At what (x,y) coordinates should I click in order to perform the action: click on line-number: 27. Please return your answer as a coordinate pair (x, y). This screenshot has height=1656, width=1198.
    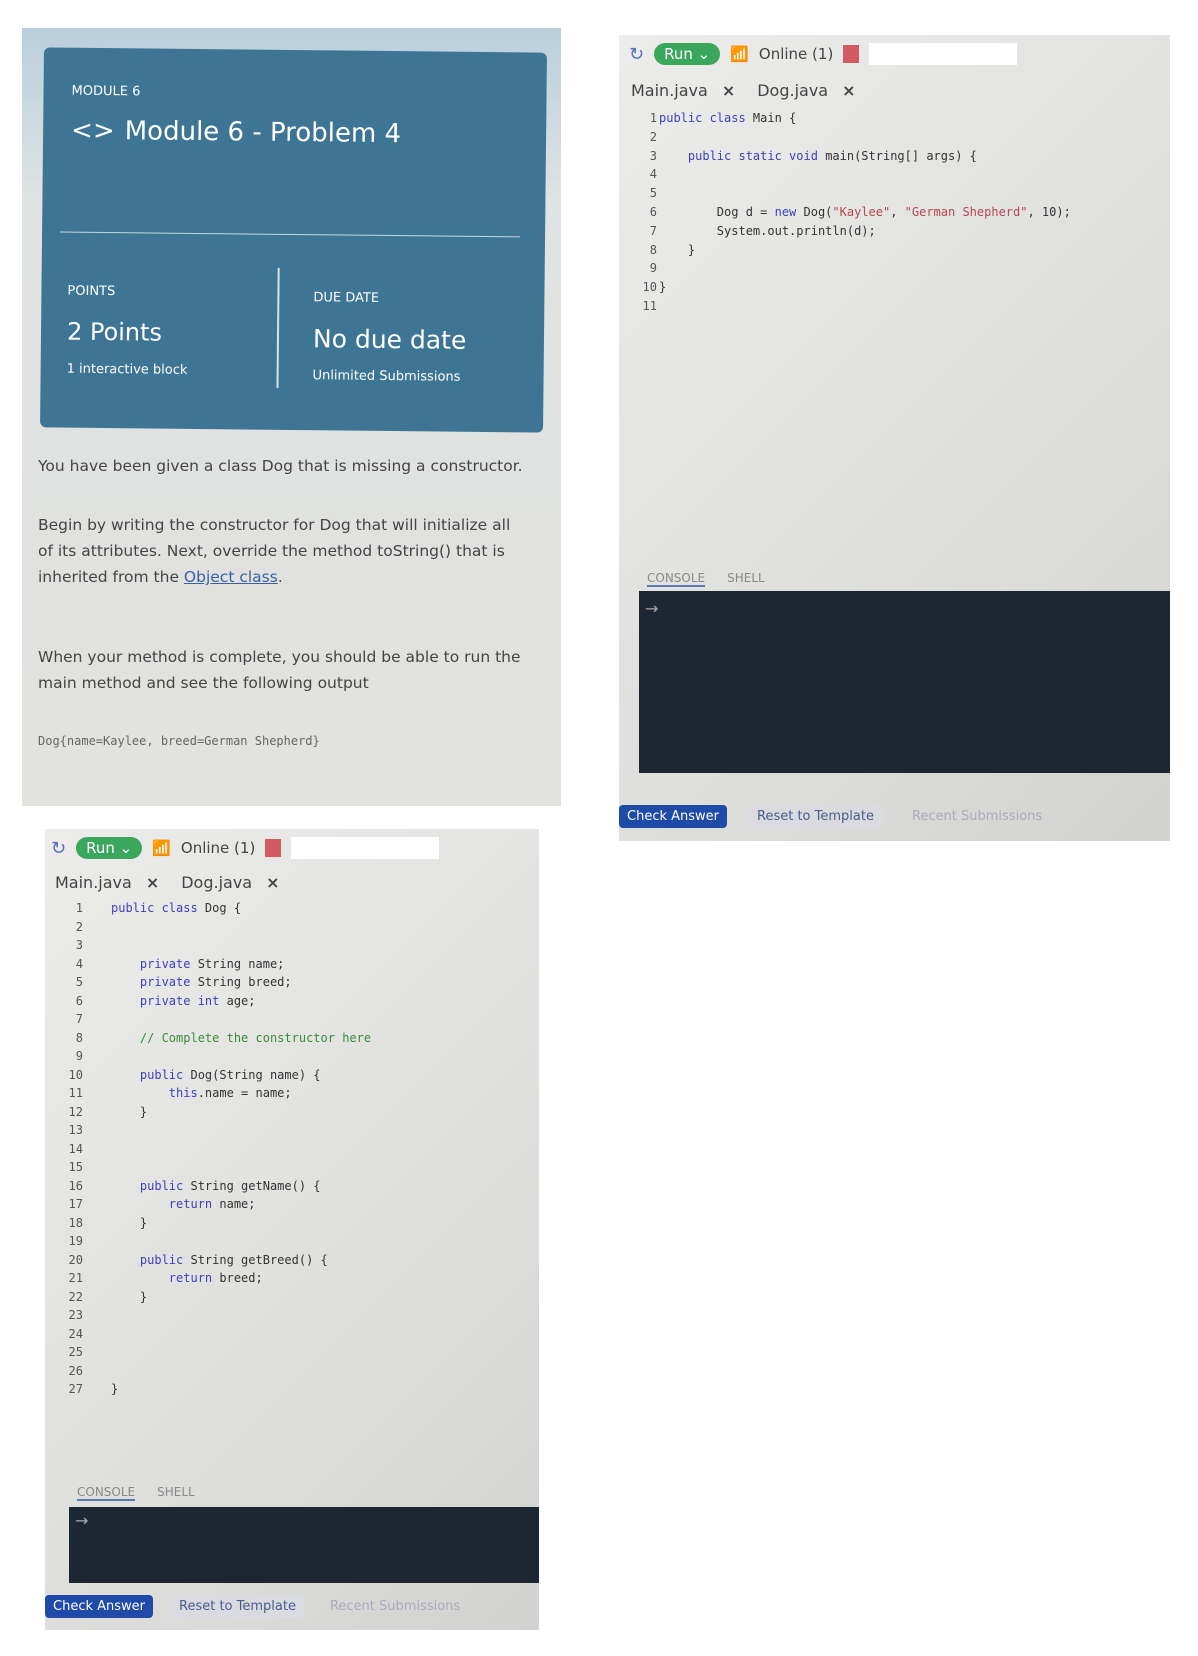
    Looking at the image, I should click on (75, 1389).